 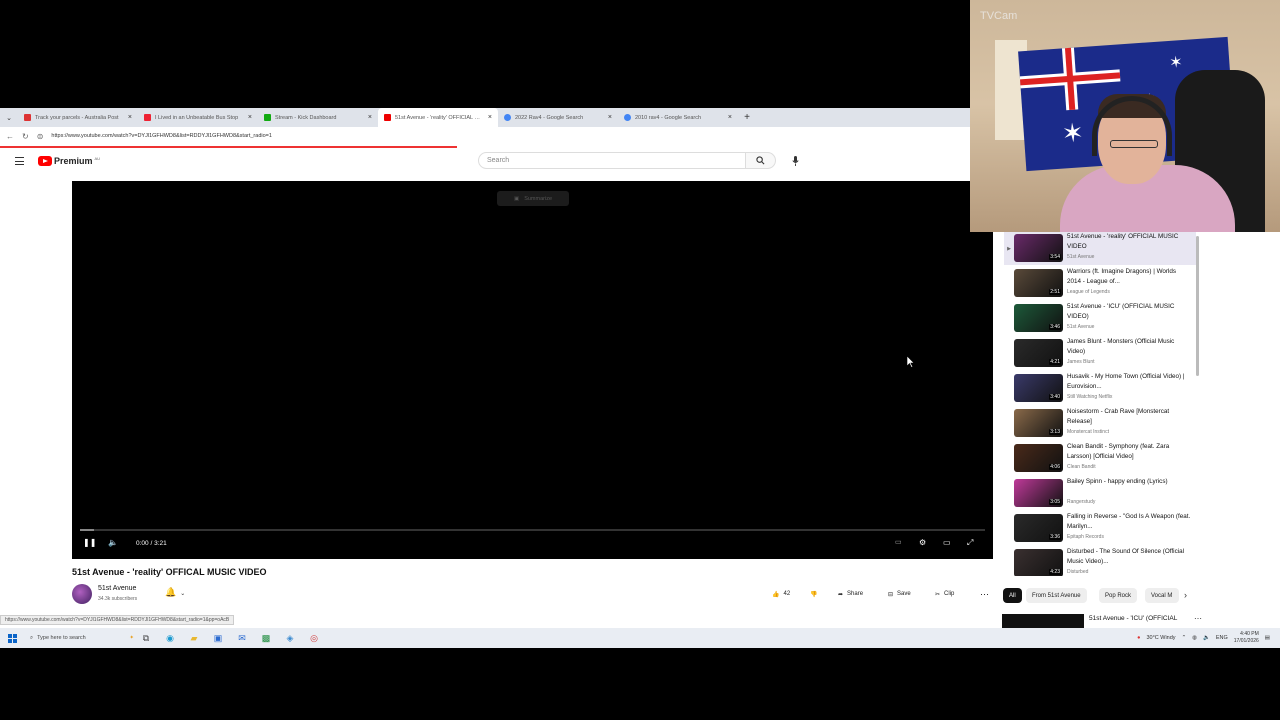 I want to click on tab-bus-stop: I Lived in an Unbeatable Bus Stop ×, so click(x=198, y=117).